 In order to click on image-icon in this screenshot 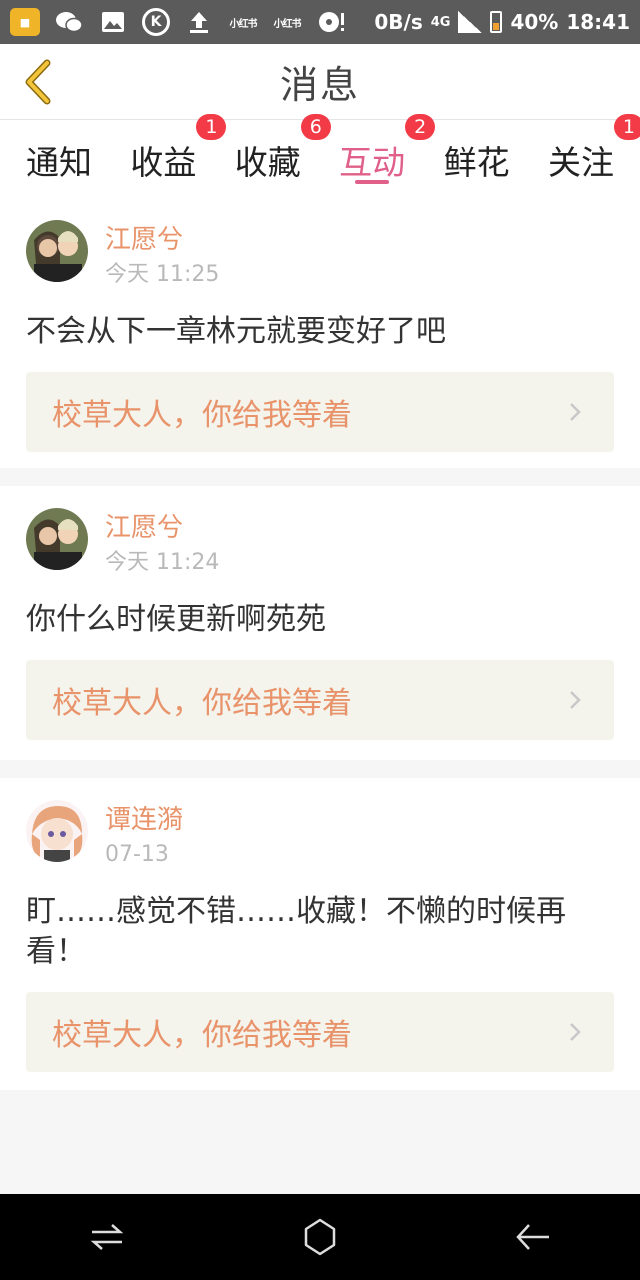, I will do `click(113, 22)`.